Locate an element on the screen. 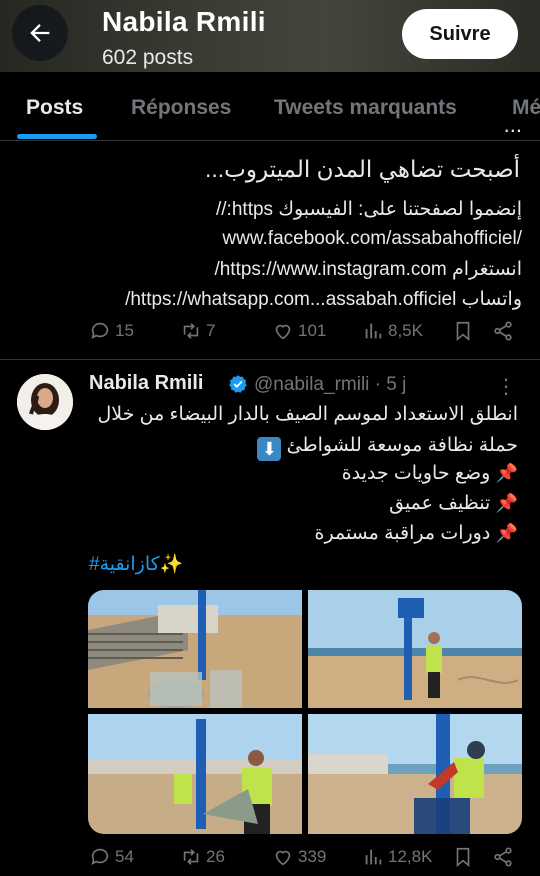  like-count: 101 is located at coordinates (312, 330).